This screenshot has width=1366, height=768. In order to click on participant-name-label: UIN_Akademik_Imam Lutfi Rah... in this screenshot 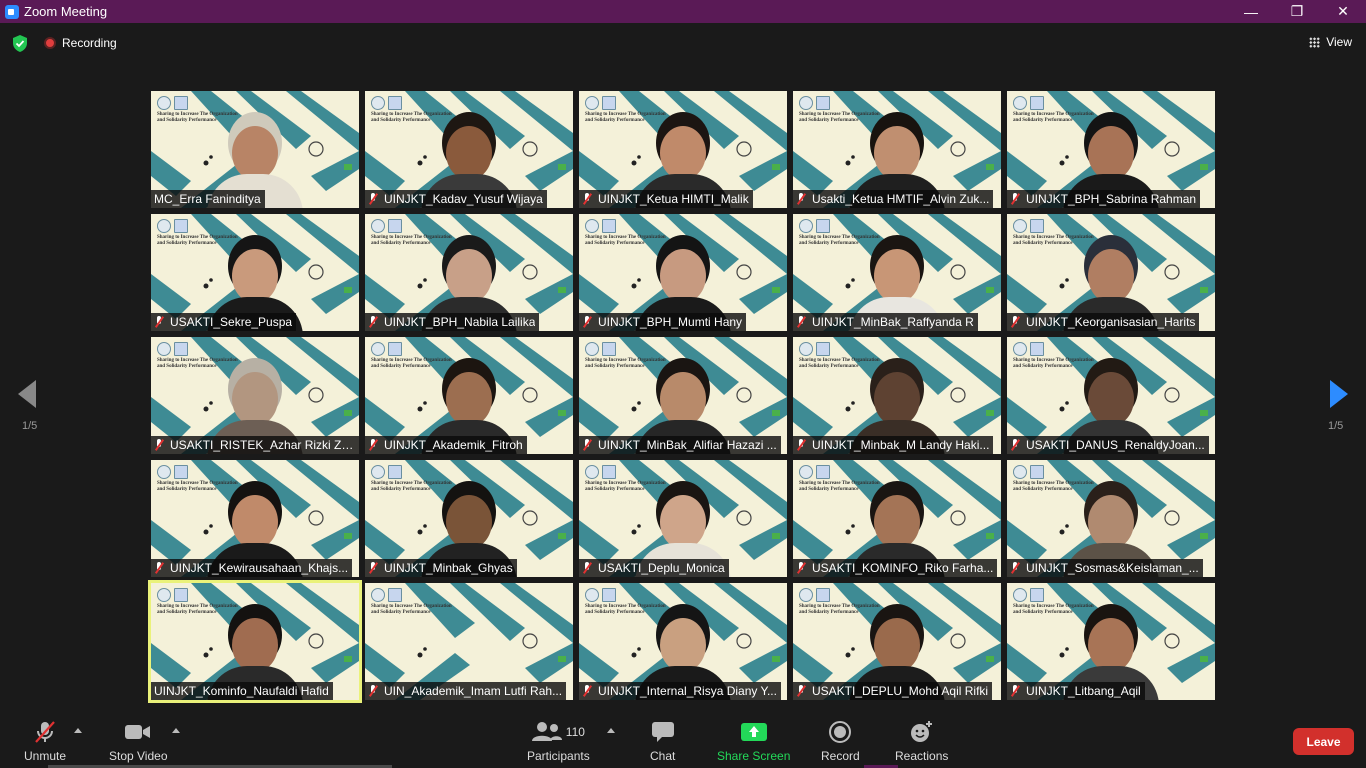, I will do `click(466, 691)`.